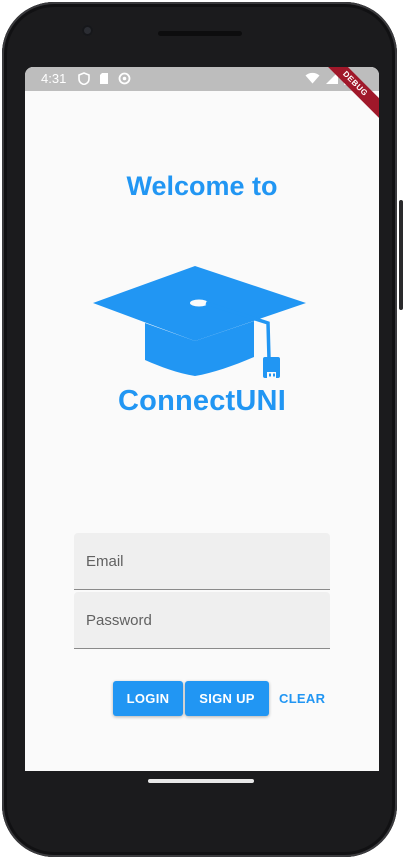 This screenshot has height=861, width=403. What do you see at coordinates (401, 255) in the screenshot?
I see `power-button` at bounding box center [401, 255].